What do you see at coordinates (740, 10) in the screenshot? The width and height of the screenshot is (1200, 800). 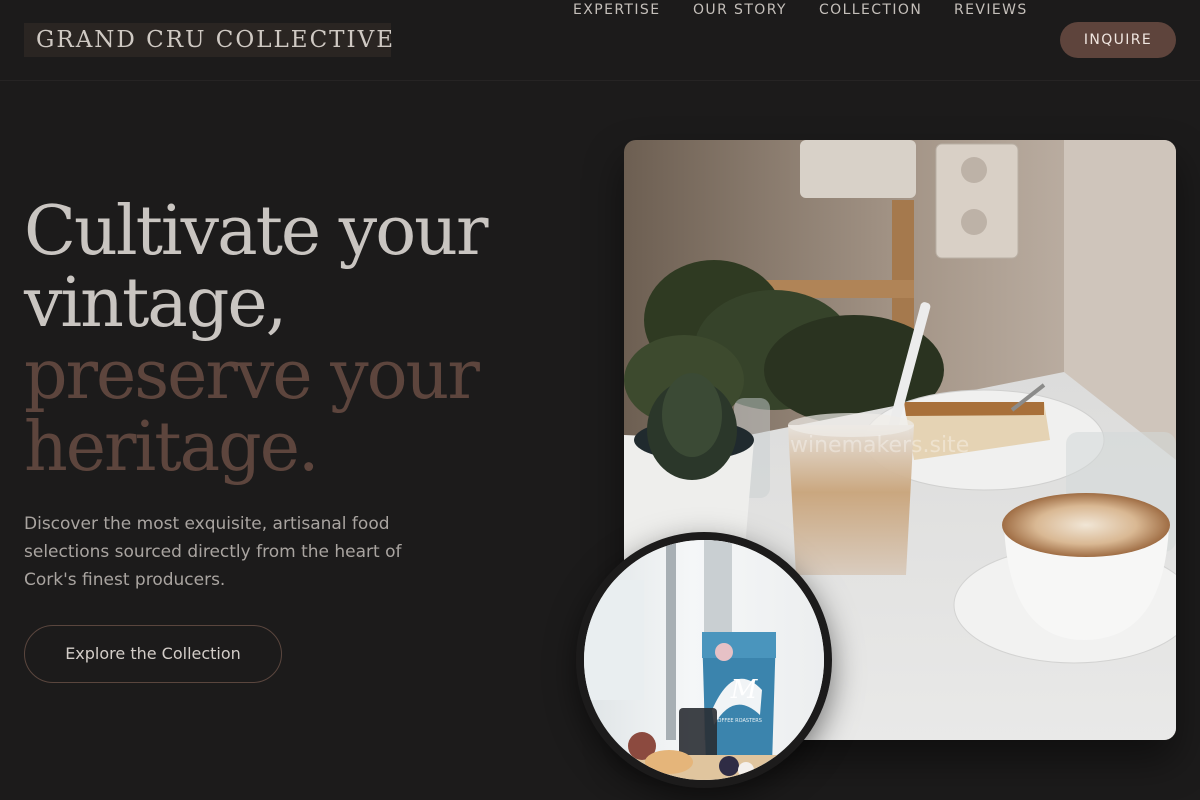 I see `nav-item-our-story: OUR STORY` at bounding box center [740, 10].